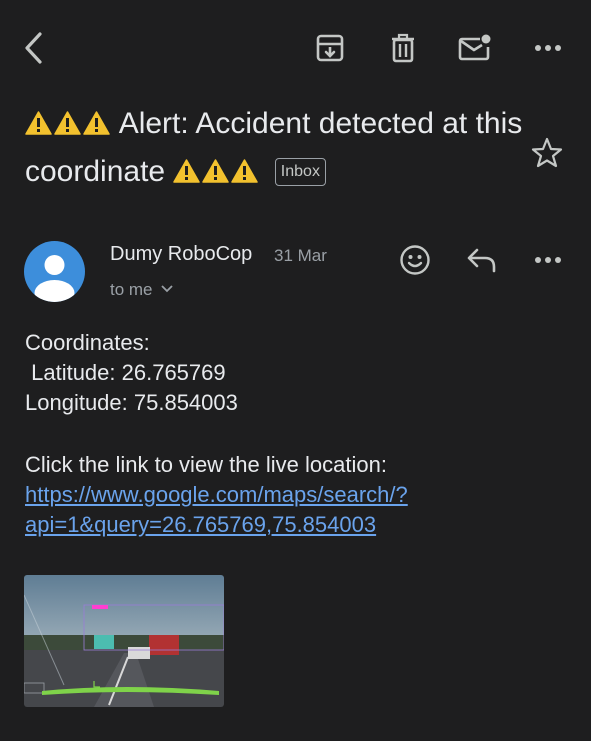 This screenshot has width=591, height=741. What do you see at coordinates (54, 278) in the screenshot?
I see `person-icon` at bounding box center [54, 278].